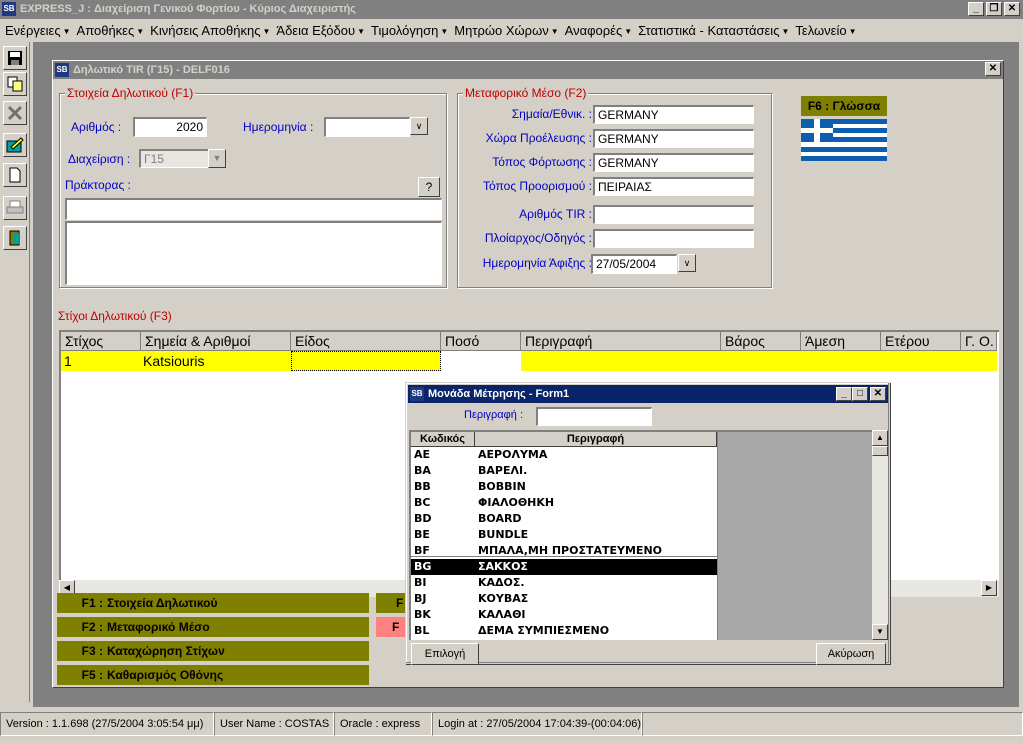 This screenshot has height=743, width=1023. What do you see at coordinates (366, 341) in the screenshot?
I see `column-header: Είδος` at bounding box center [366, 341].